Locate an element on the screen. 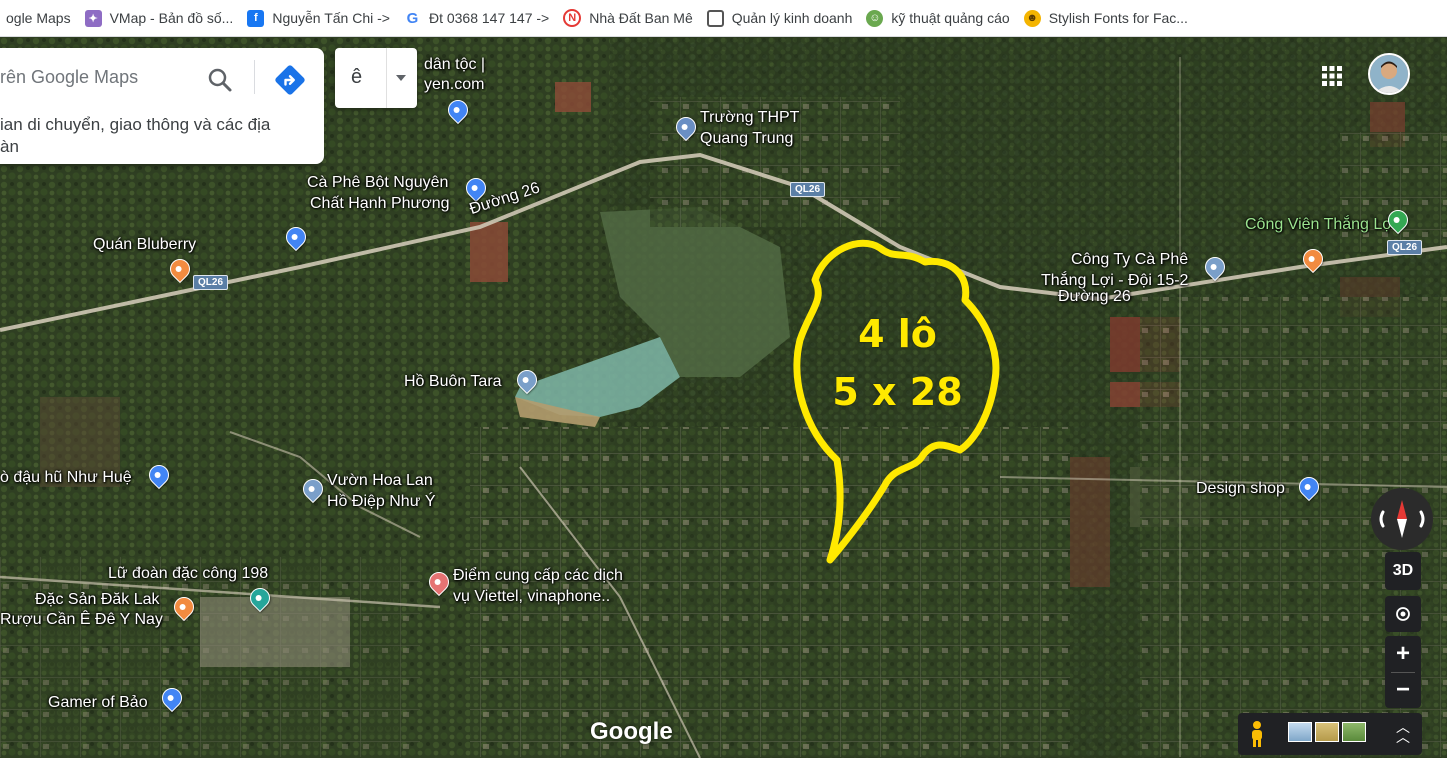 The width and height of the screenshot is (1447, 758). 3d-toggle-button: 3D is located at coordinates (1403, 571).